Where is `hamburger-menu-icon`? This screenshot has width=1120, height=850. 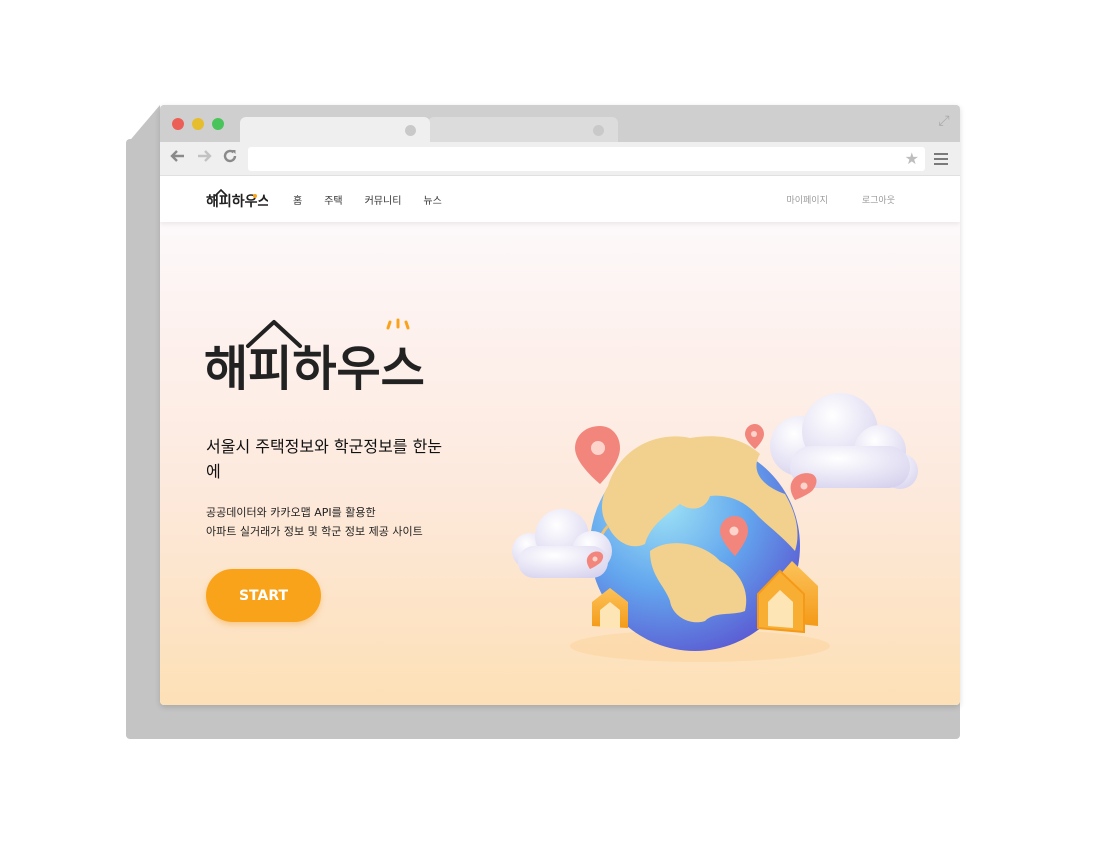 hamburger-menu-icon is located at coordinates (941, 159).